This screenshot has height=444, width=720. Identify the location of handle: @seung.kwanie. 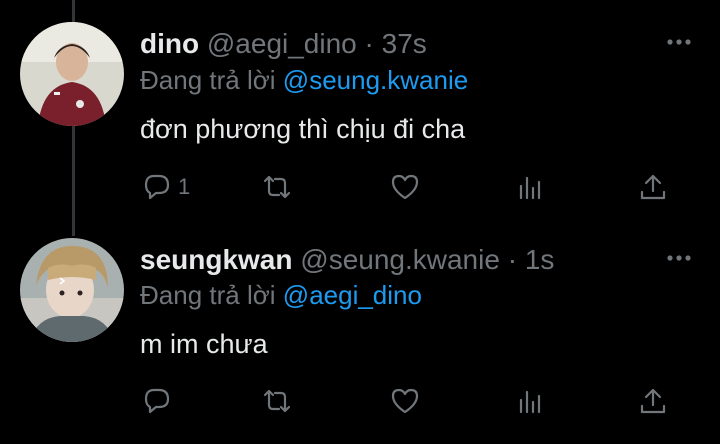
(400, 259).